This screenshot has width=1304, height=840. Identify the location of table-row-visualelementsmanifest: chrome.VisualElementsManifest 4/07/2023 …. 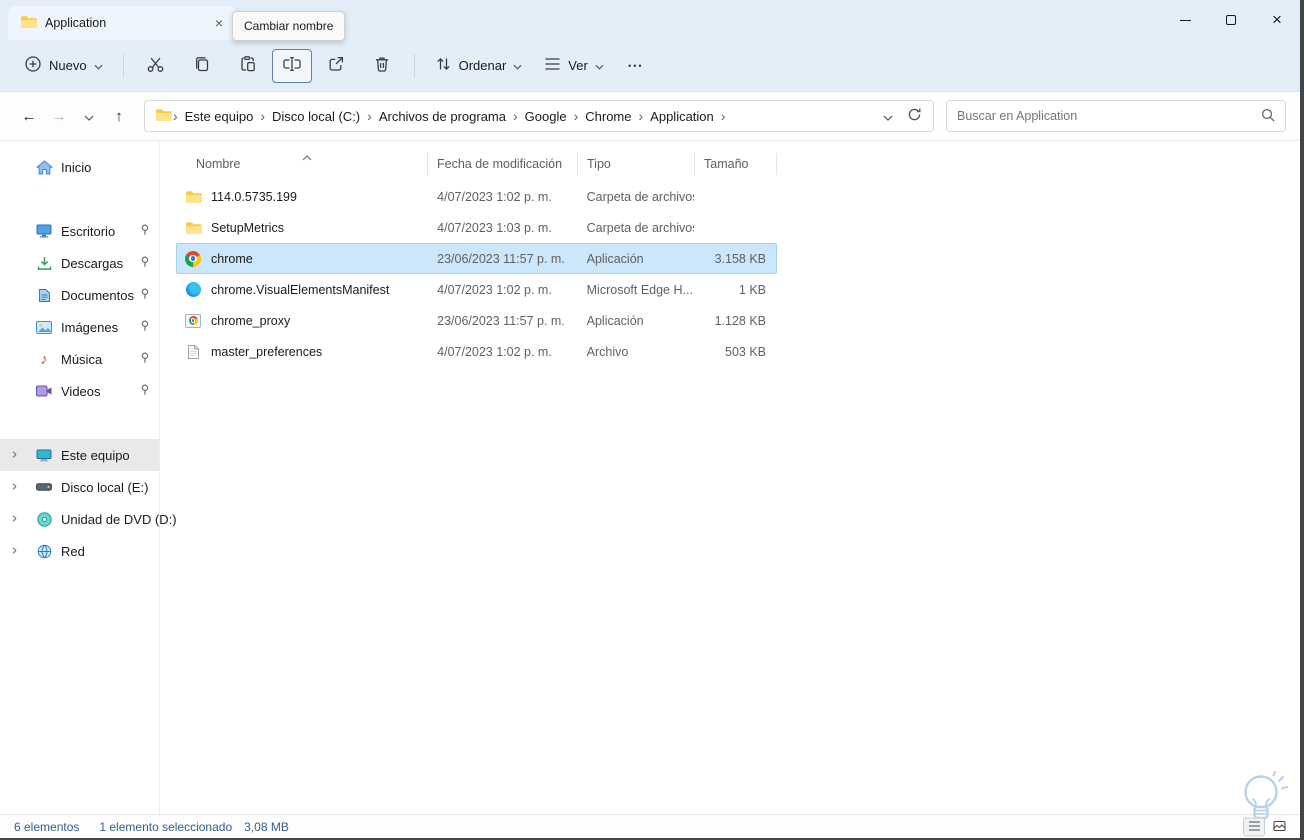
(476, 289).